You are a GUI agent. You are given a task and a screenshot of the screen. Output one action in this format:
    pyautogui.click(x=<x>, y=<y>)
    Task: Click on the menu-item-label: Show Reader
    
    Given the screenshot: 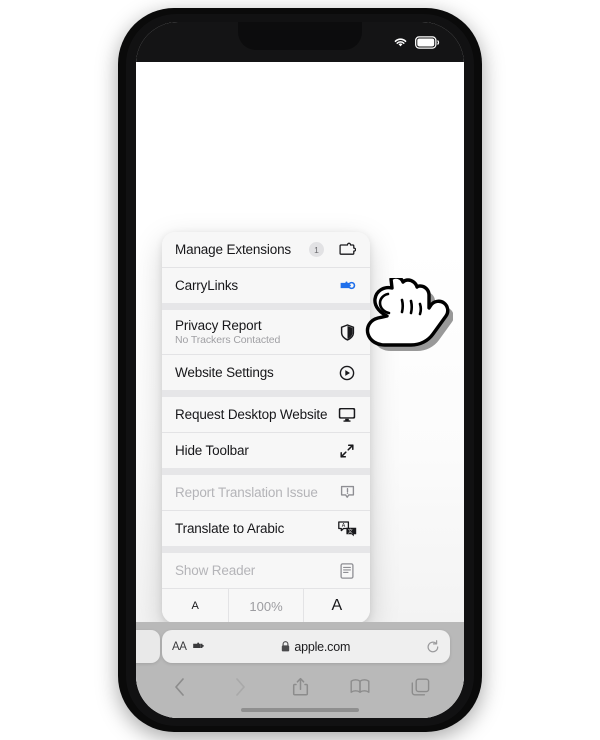 What is the action you would take?
    pyautogui.click(x=215, y=570)
    